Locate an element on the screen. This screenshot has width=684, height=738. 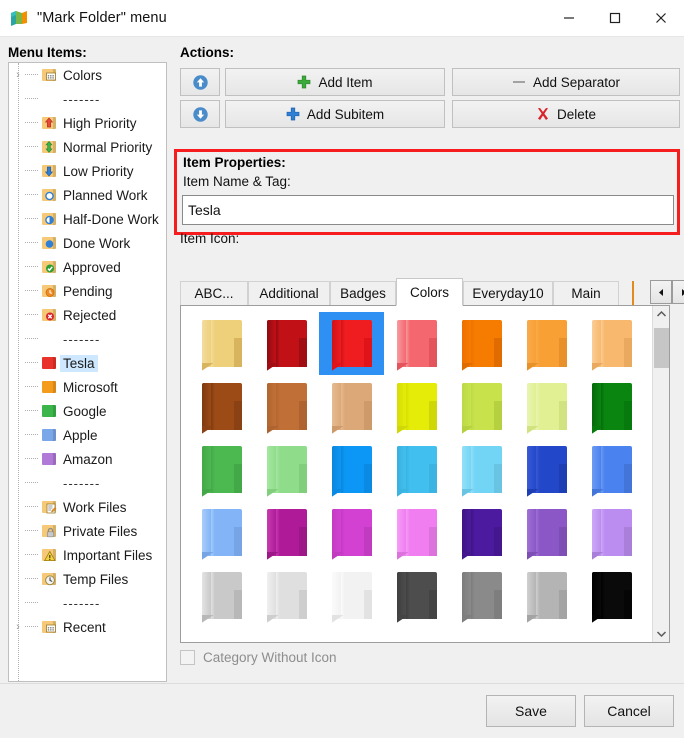
icon-cell-pale-yellow is located at coordinates (221, 343).